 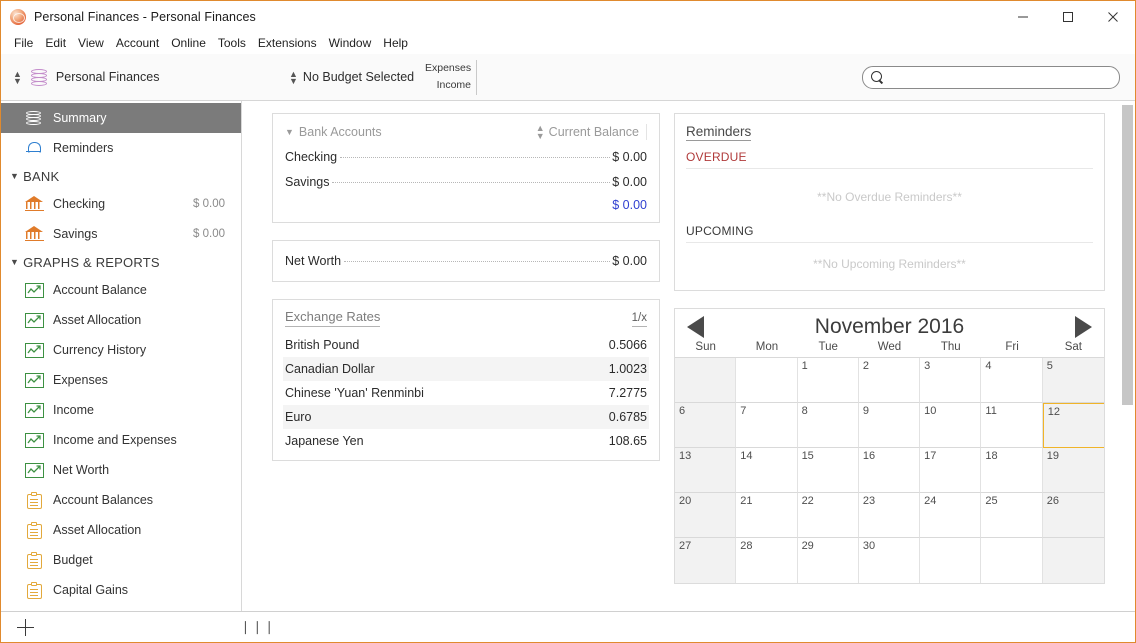 What do you see at coordinates (828, 425) in the screenshot?
I see `calendar-cell: 8` at bounding box center [828, 425].